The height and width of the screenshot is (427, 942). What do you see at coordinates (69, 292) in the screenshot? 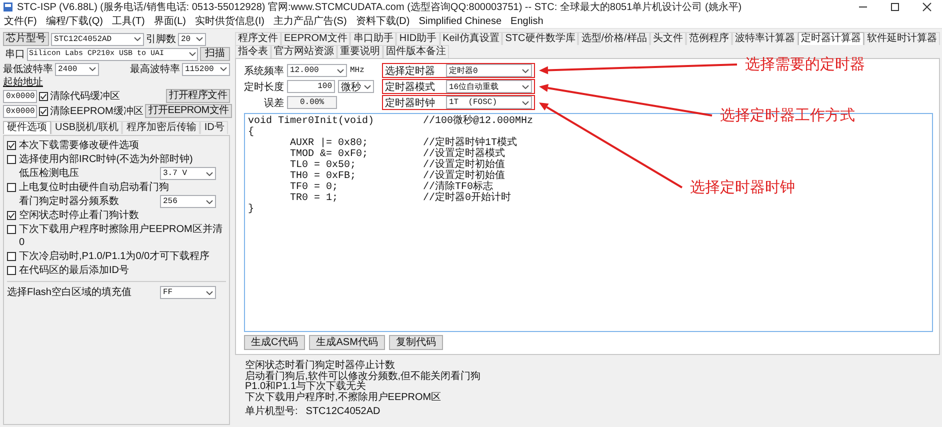
I see `option-label: 选择Flash空白区域的填充值` at bounding box center [69, 292].